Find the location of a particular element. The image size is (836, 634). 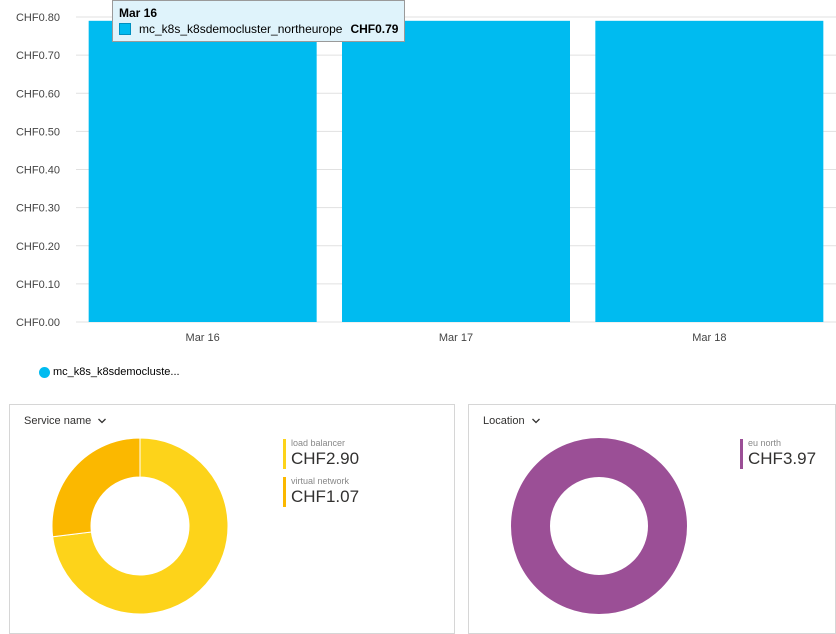

donut-slice-eu-north is located at coordinates (599, 526).